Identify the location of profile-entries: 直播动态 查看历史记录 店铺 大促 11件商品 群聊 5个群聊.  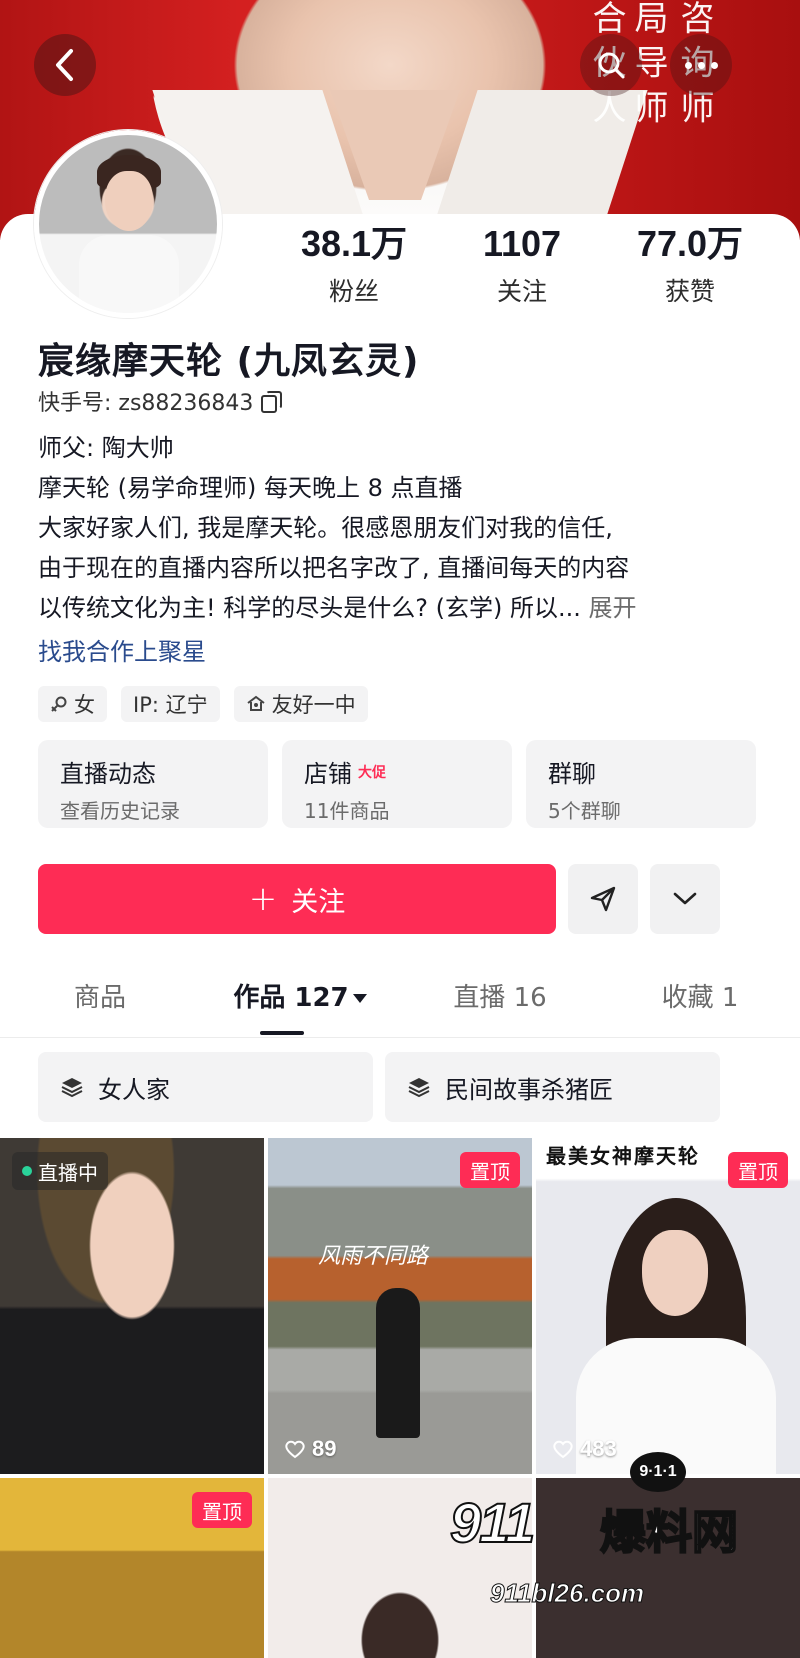
(397, 784).